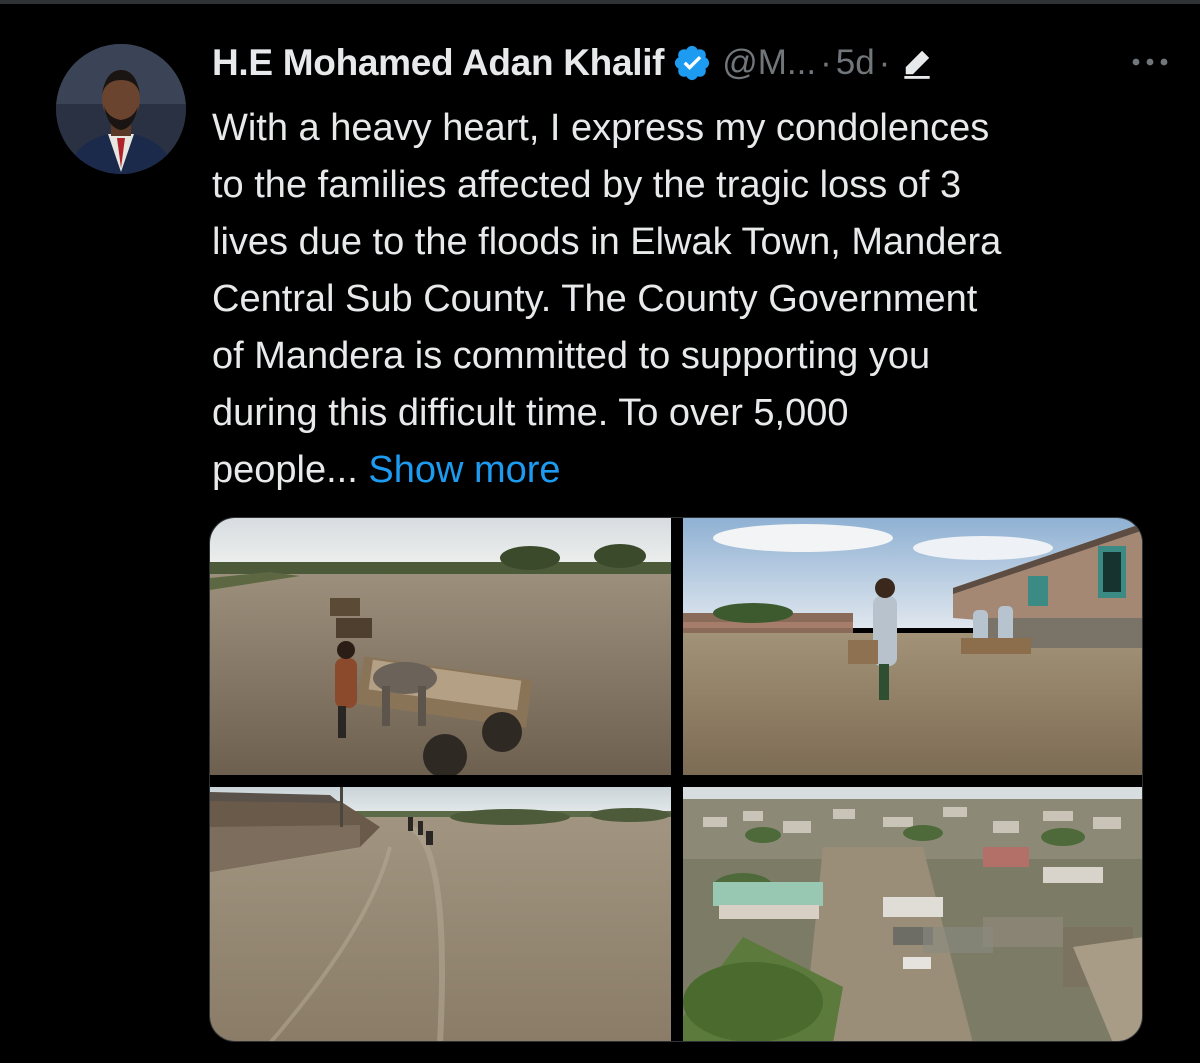 The width and height of the screenshot is (1200, 1063). I want to click on avatar-image, so click(121, 109).